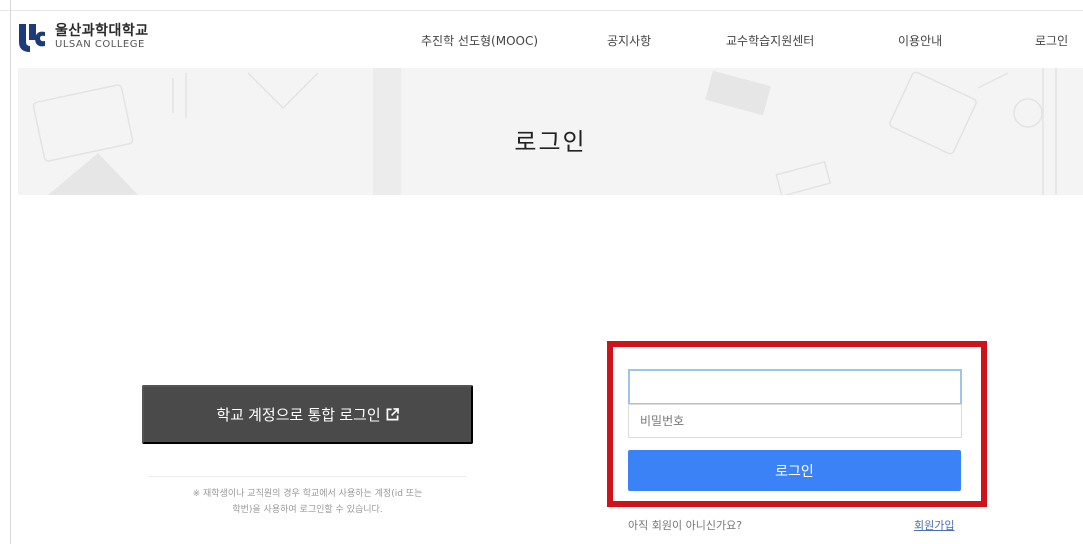  Describe the element at coordinates (307, 494) in the screenshot. I see `login-notice-line-1: ※ 재학생이나 교직원의 경우 학교에서 사용하는 계정(id 또는` at that location.